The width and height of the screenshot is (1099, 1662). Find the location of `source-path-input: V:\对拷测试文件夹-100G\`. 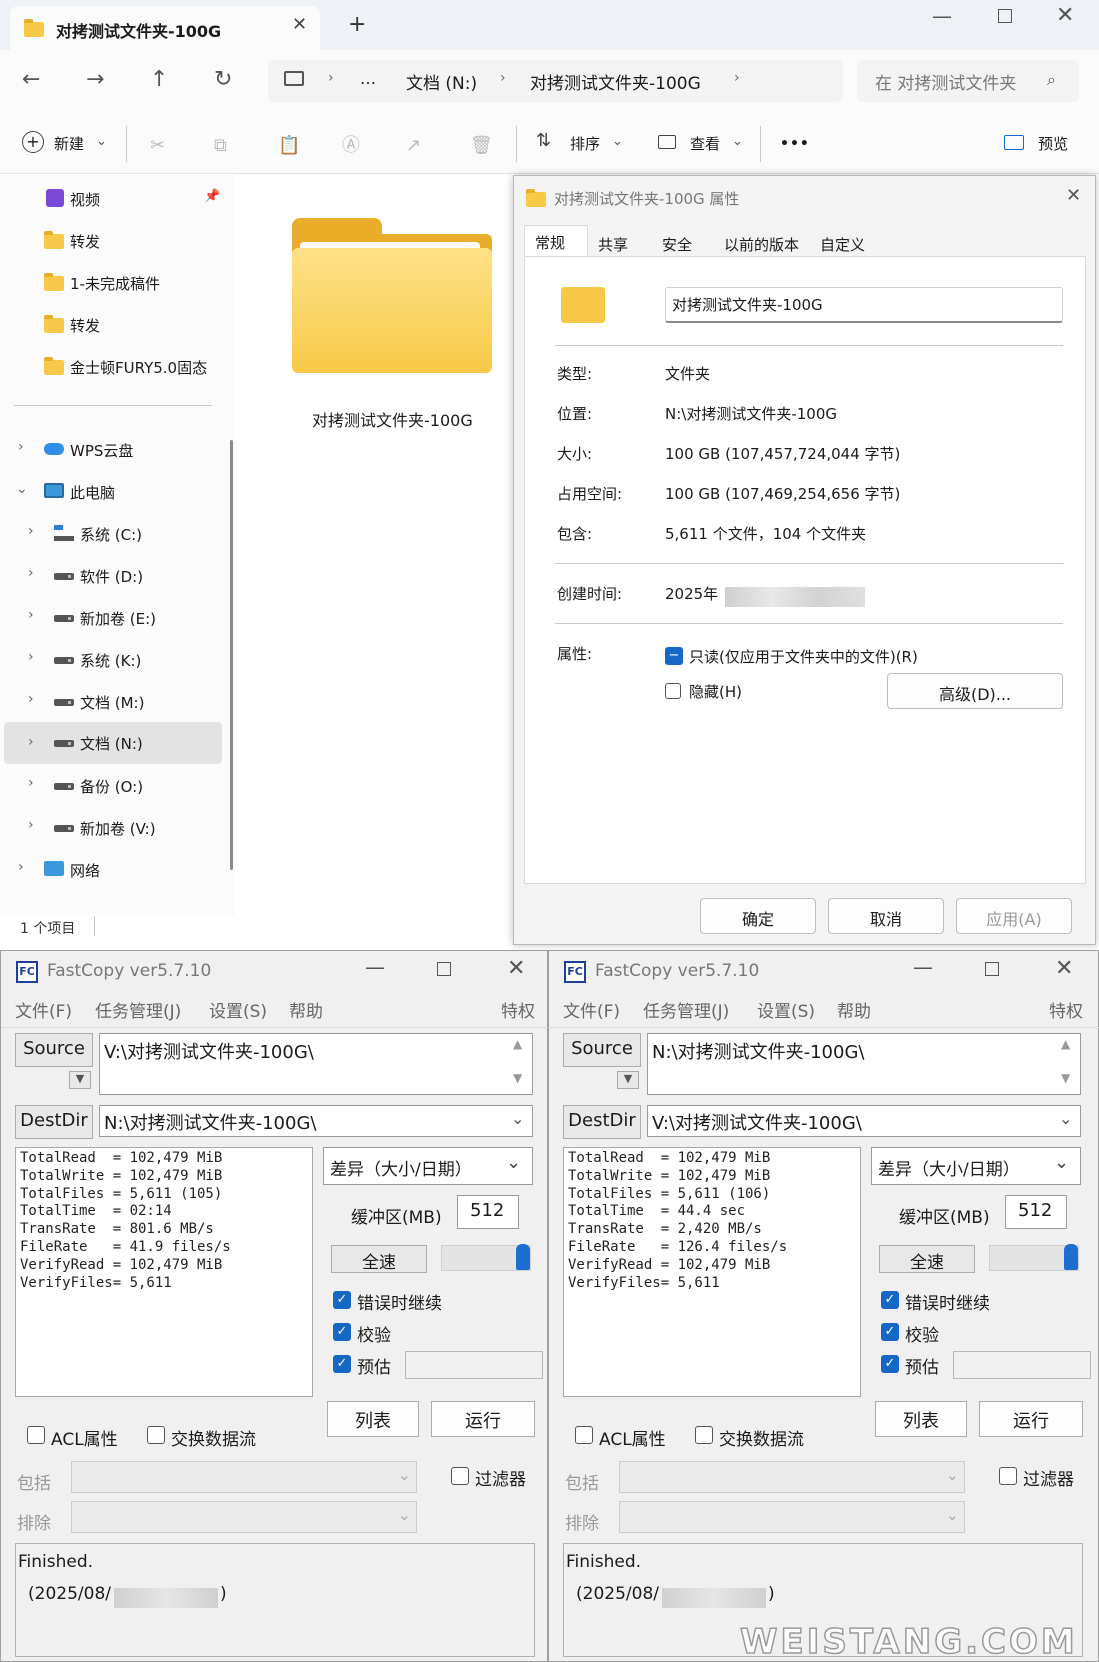

source-path-input: V:\对拷测试文件夹-100G\ is located at coordinates (316, 1064).